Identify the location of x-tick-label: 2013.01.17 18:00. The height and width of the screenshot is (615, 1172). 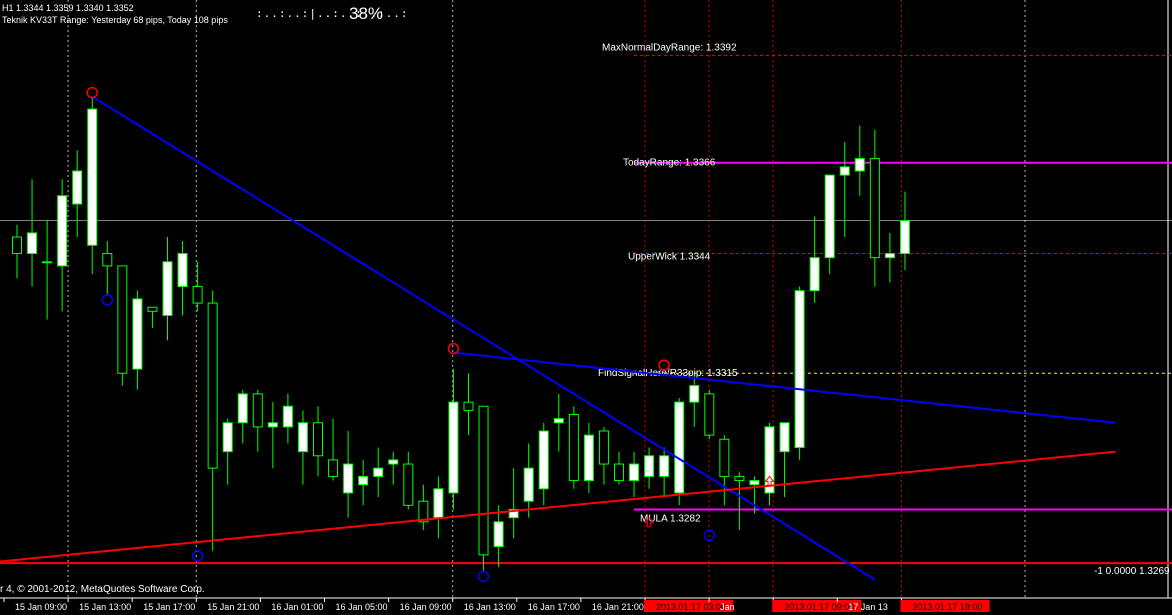
(947, 607).